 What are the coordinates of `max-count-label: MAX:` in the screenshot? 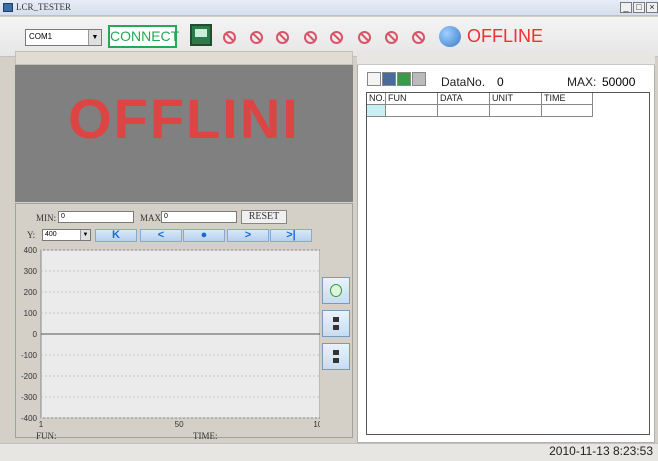 It's located at (582, 82).